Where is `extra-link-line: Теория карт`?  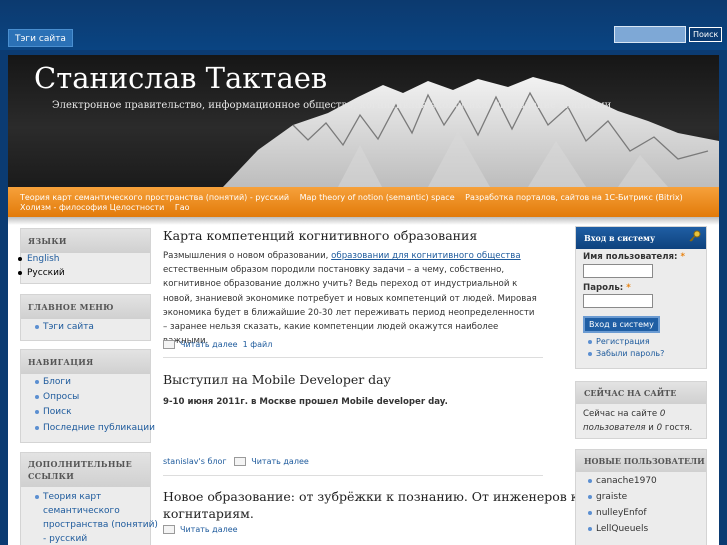 extra-link-line: Теория карт is located at coordinates (72, 497).